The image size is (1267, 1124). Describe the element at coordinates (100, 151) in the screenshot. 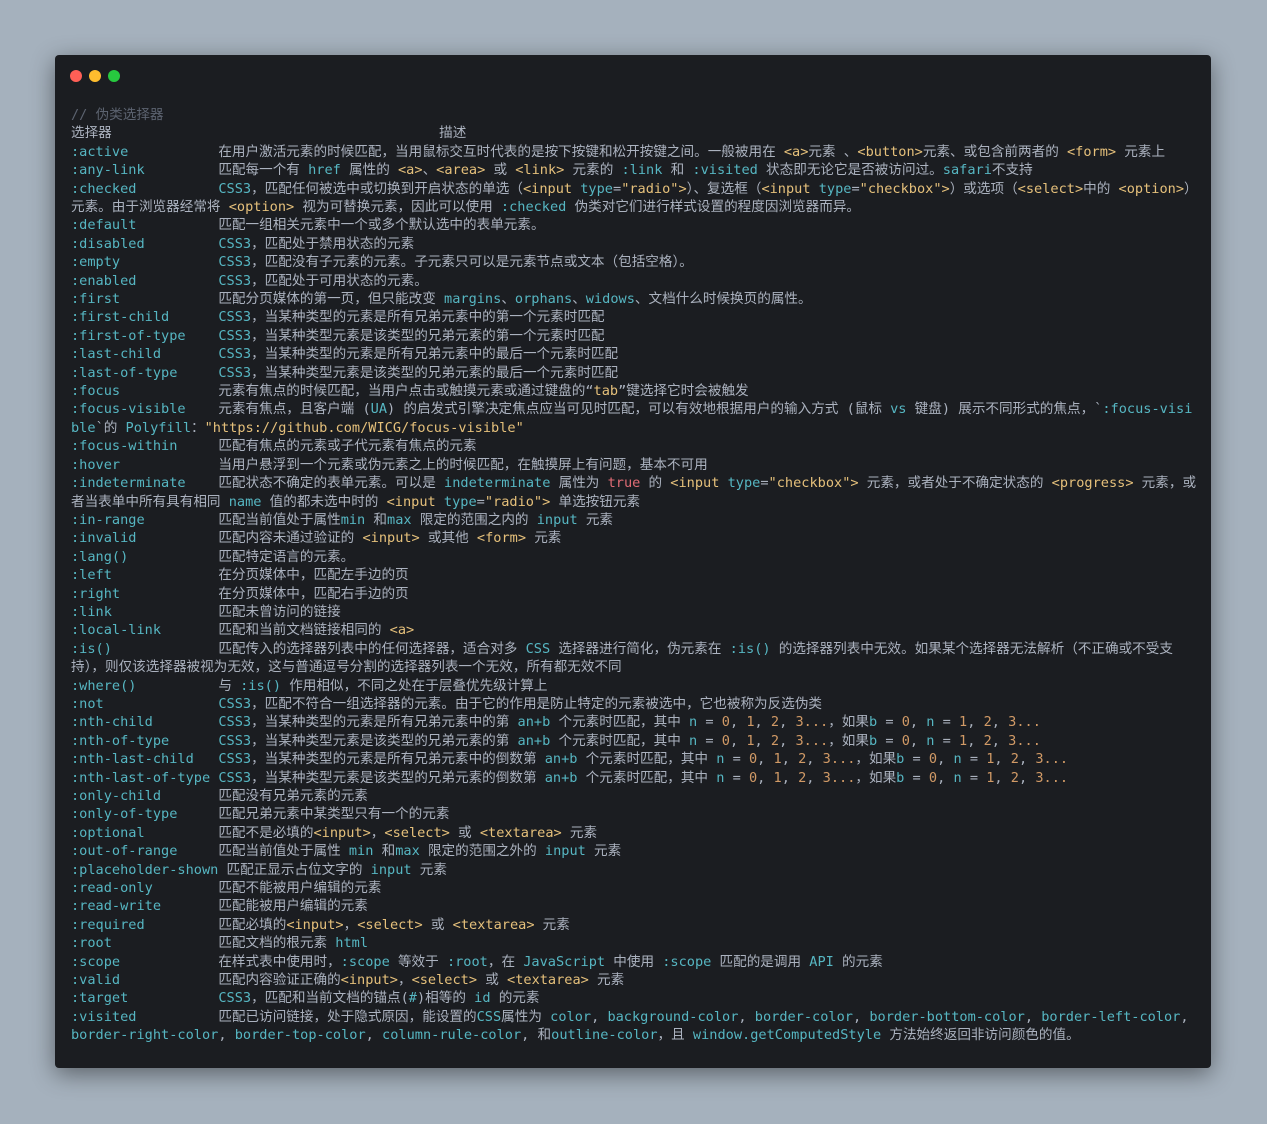

I see `selector-name: :active` at that location.